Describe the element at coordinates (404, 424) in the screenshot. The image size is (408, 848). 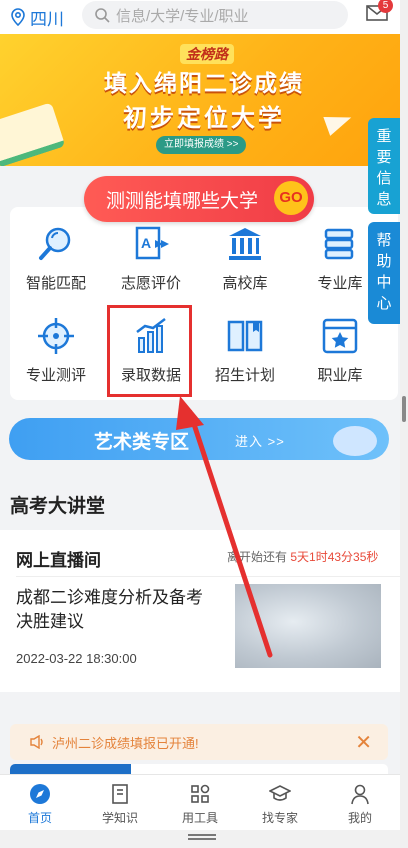
I see `scrollbar` at that location.